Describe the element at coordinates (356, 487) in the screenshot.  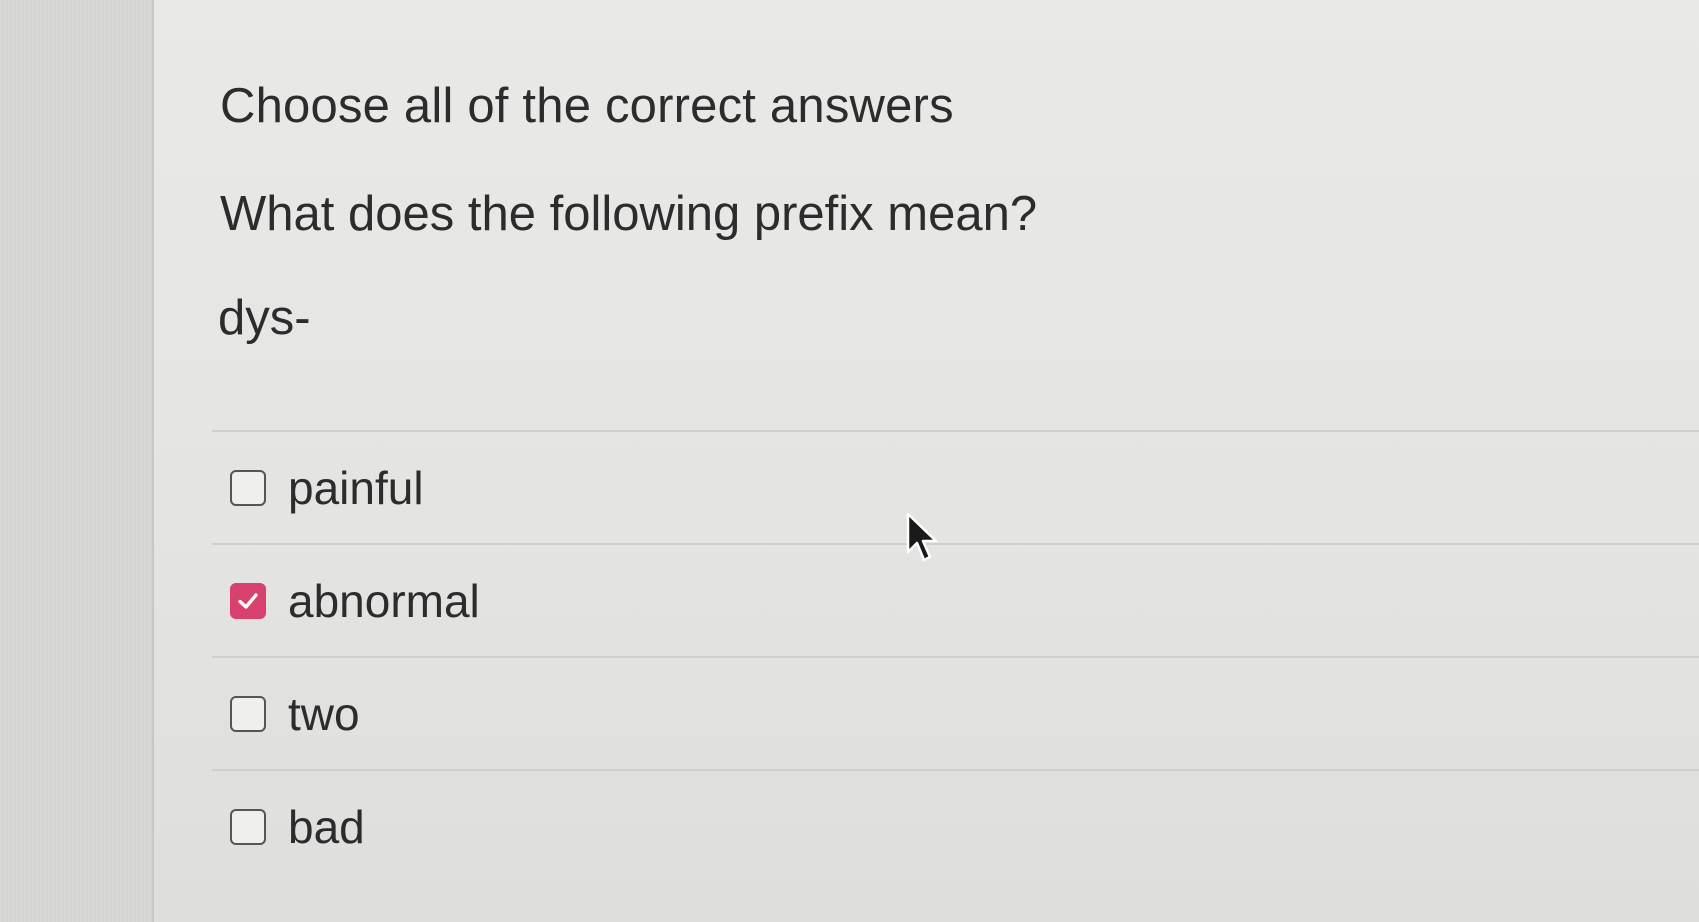
I see `option-label-painful: painful` at that location.